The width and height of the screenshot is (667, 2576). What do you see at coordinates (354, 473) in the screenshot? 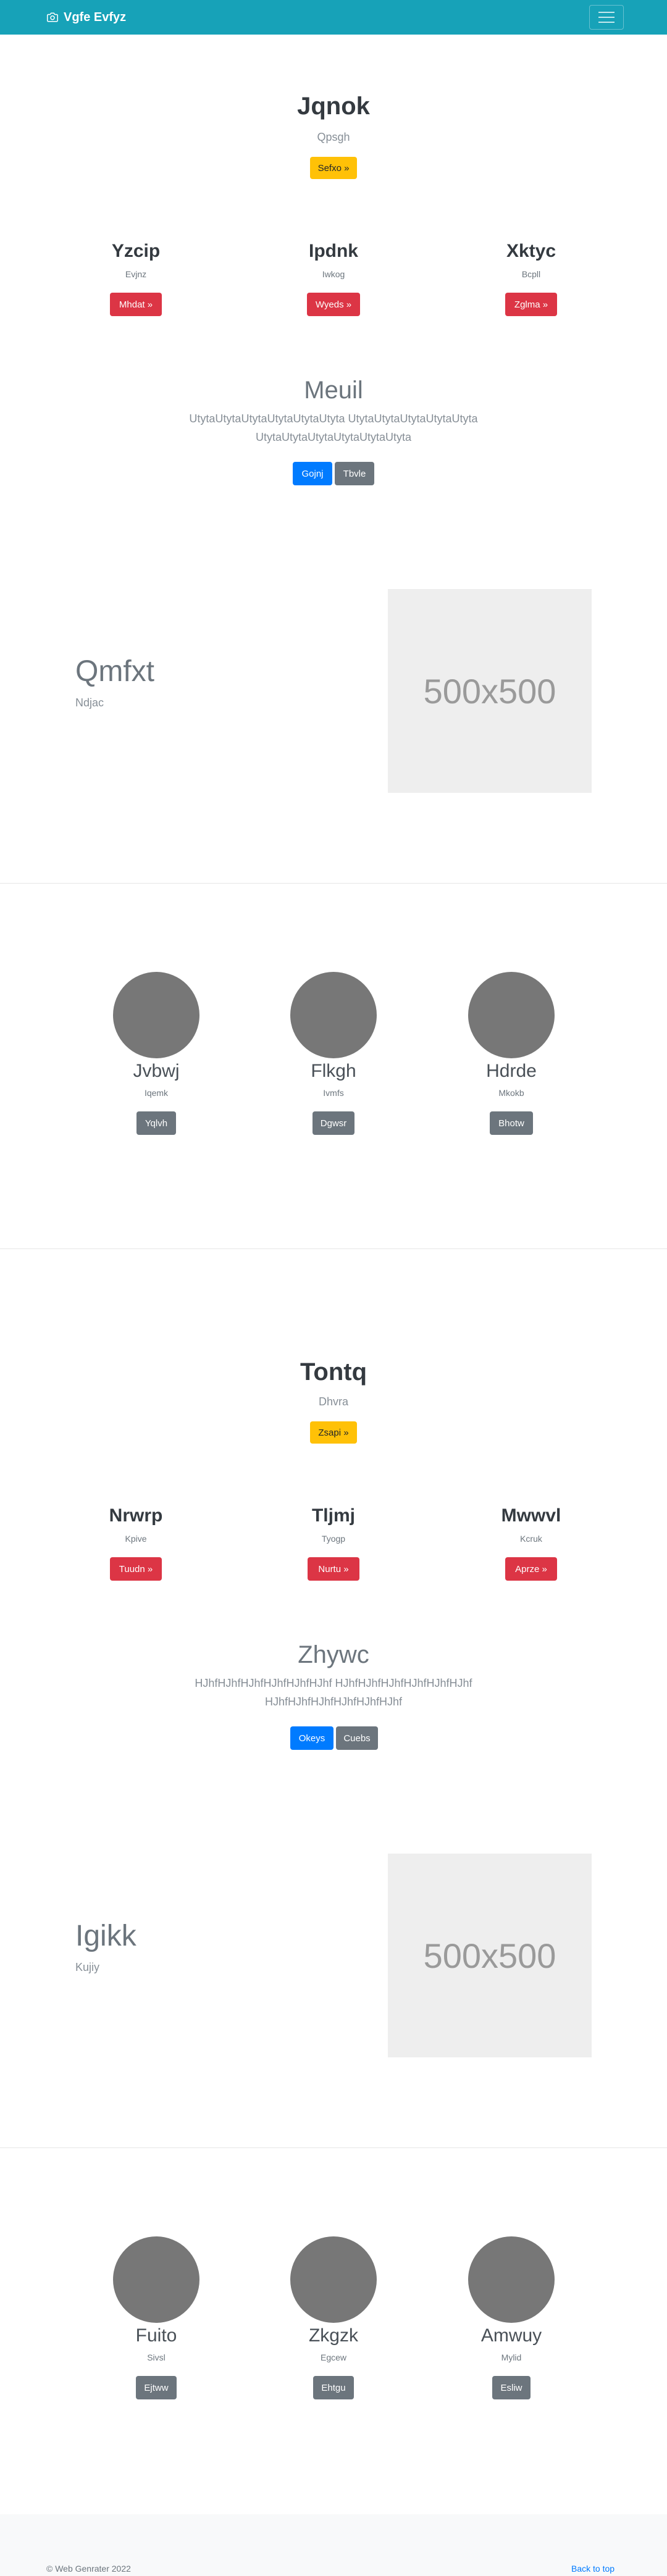
I see `meuil-secondary-button: Tbvle` at bounding box center [354, 473].